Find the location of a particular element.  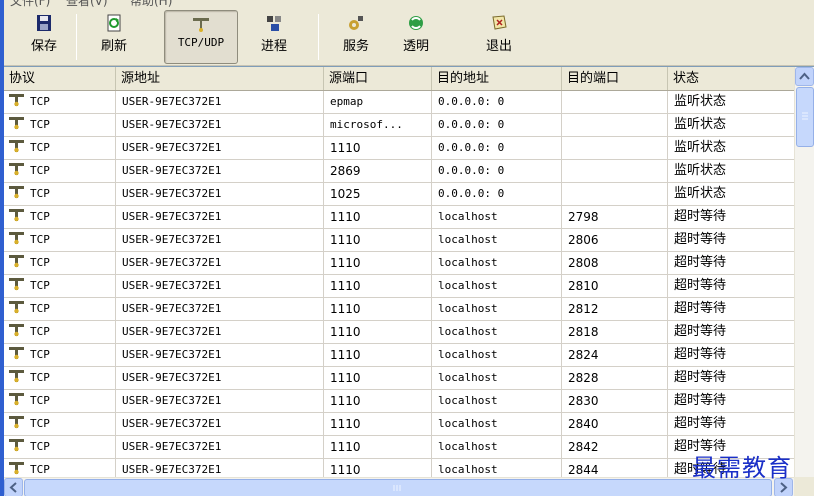

horizontal-scrollbar is located at coordinates (399, 486).